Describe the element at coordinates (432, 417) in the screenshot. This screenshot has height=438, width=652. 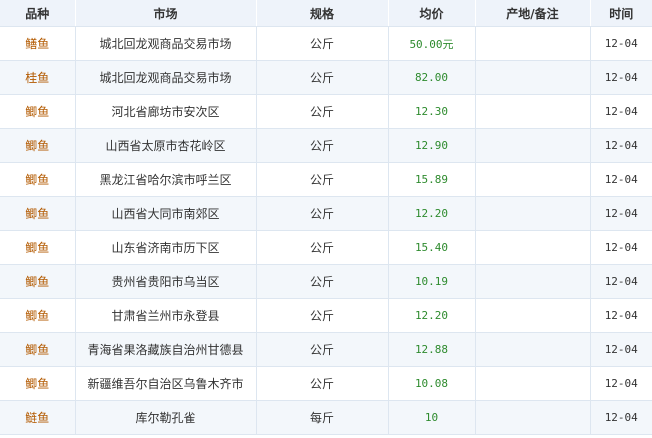
I see `price-cell: 10` at that location.